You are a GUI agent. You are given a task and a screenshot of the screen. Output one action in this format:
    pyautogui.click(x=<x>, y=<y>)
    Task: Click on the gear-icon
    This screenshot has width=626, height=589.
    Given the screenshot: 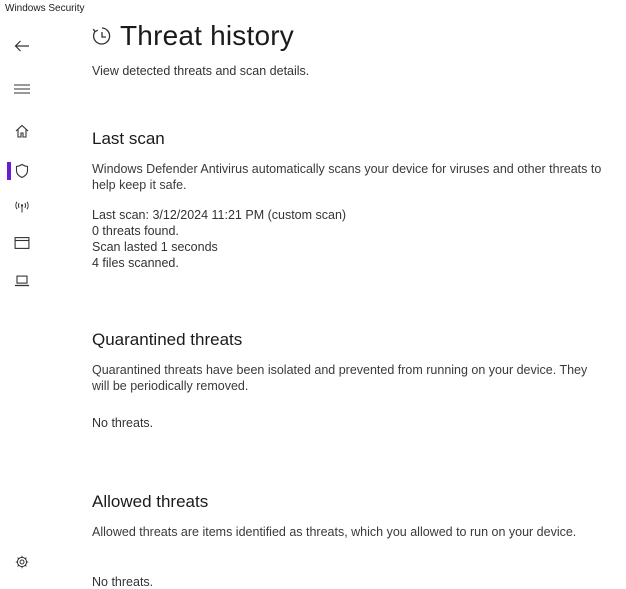 What is the action you would take?
    pyautogui.click(x=22, y=562)
    